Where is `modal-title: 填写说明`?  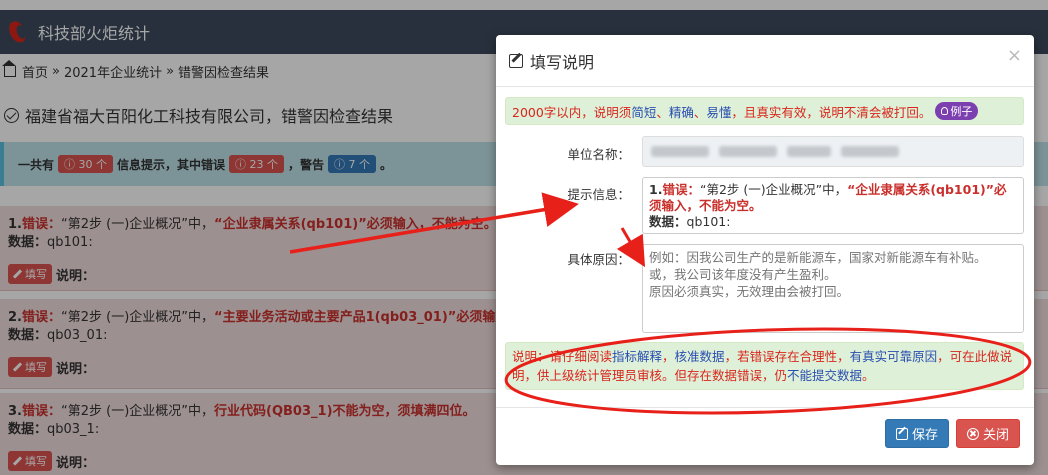
modal-title: 填写说明 is located at coordinates (562, 62).